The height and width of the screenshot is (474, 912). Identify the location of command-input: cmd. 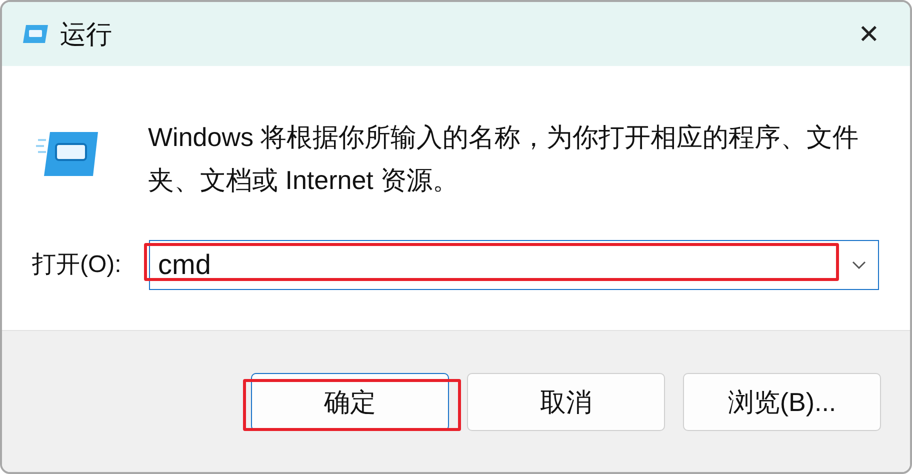
(501, 265).